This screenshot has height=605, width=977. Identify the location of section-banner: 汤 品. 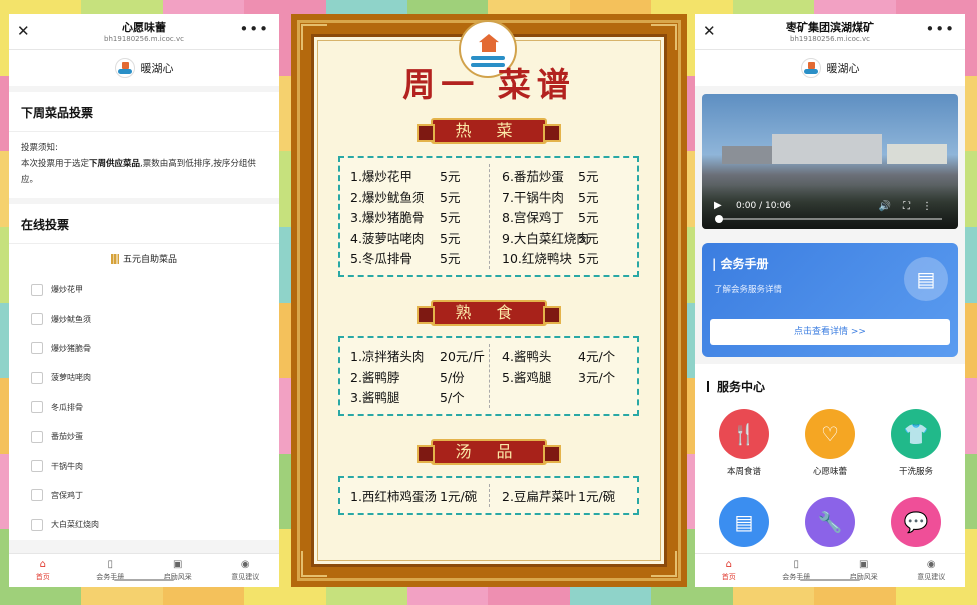
(489, 452).